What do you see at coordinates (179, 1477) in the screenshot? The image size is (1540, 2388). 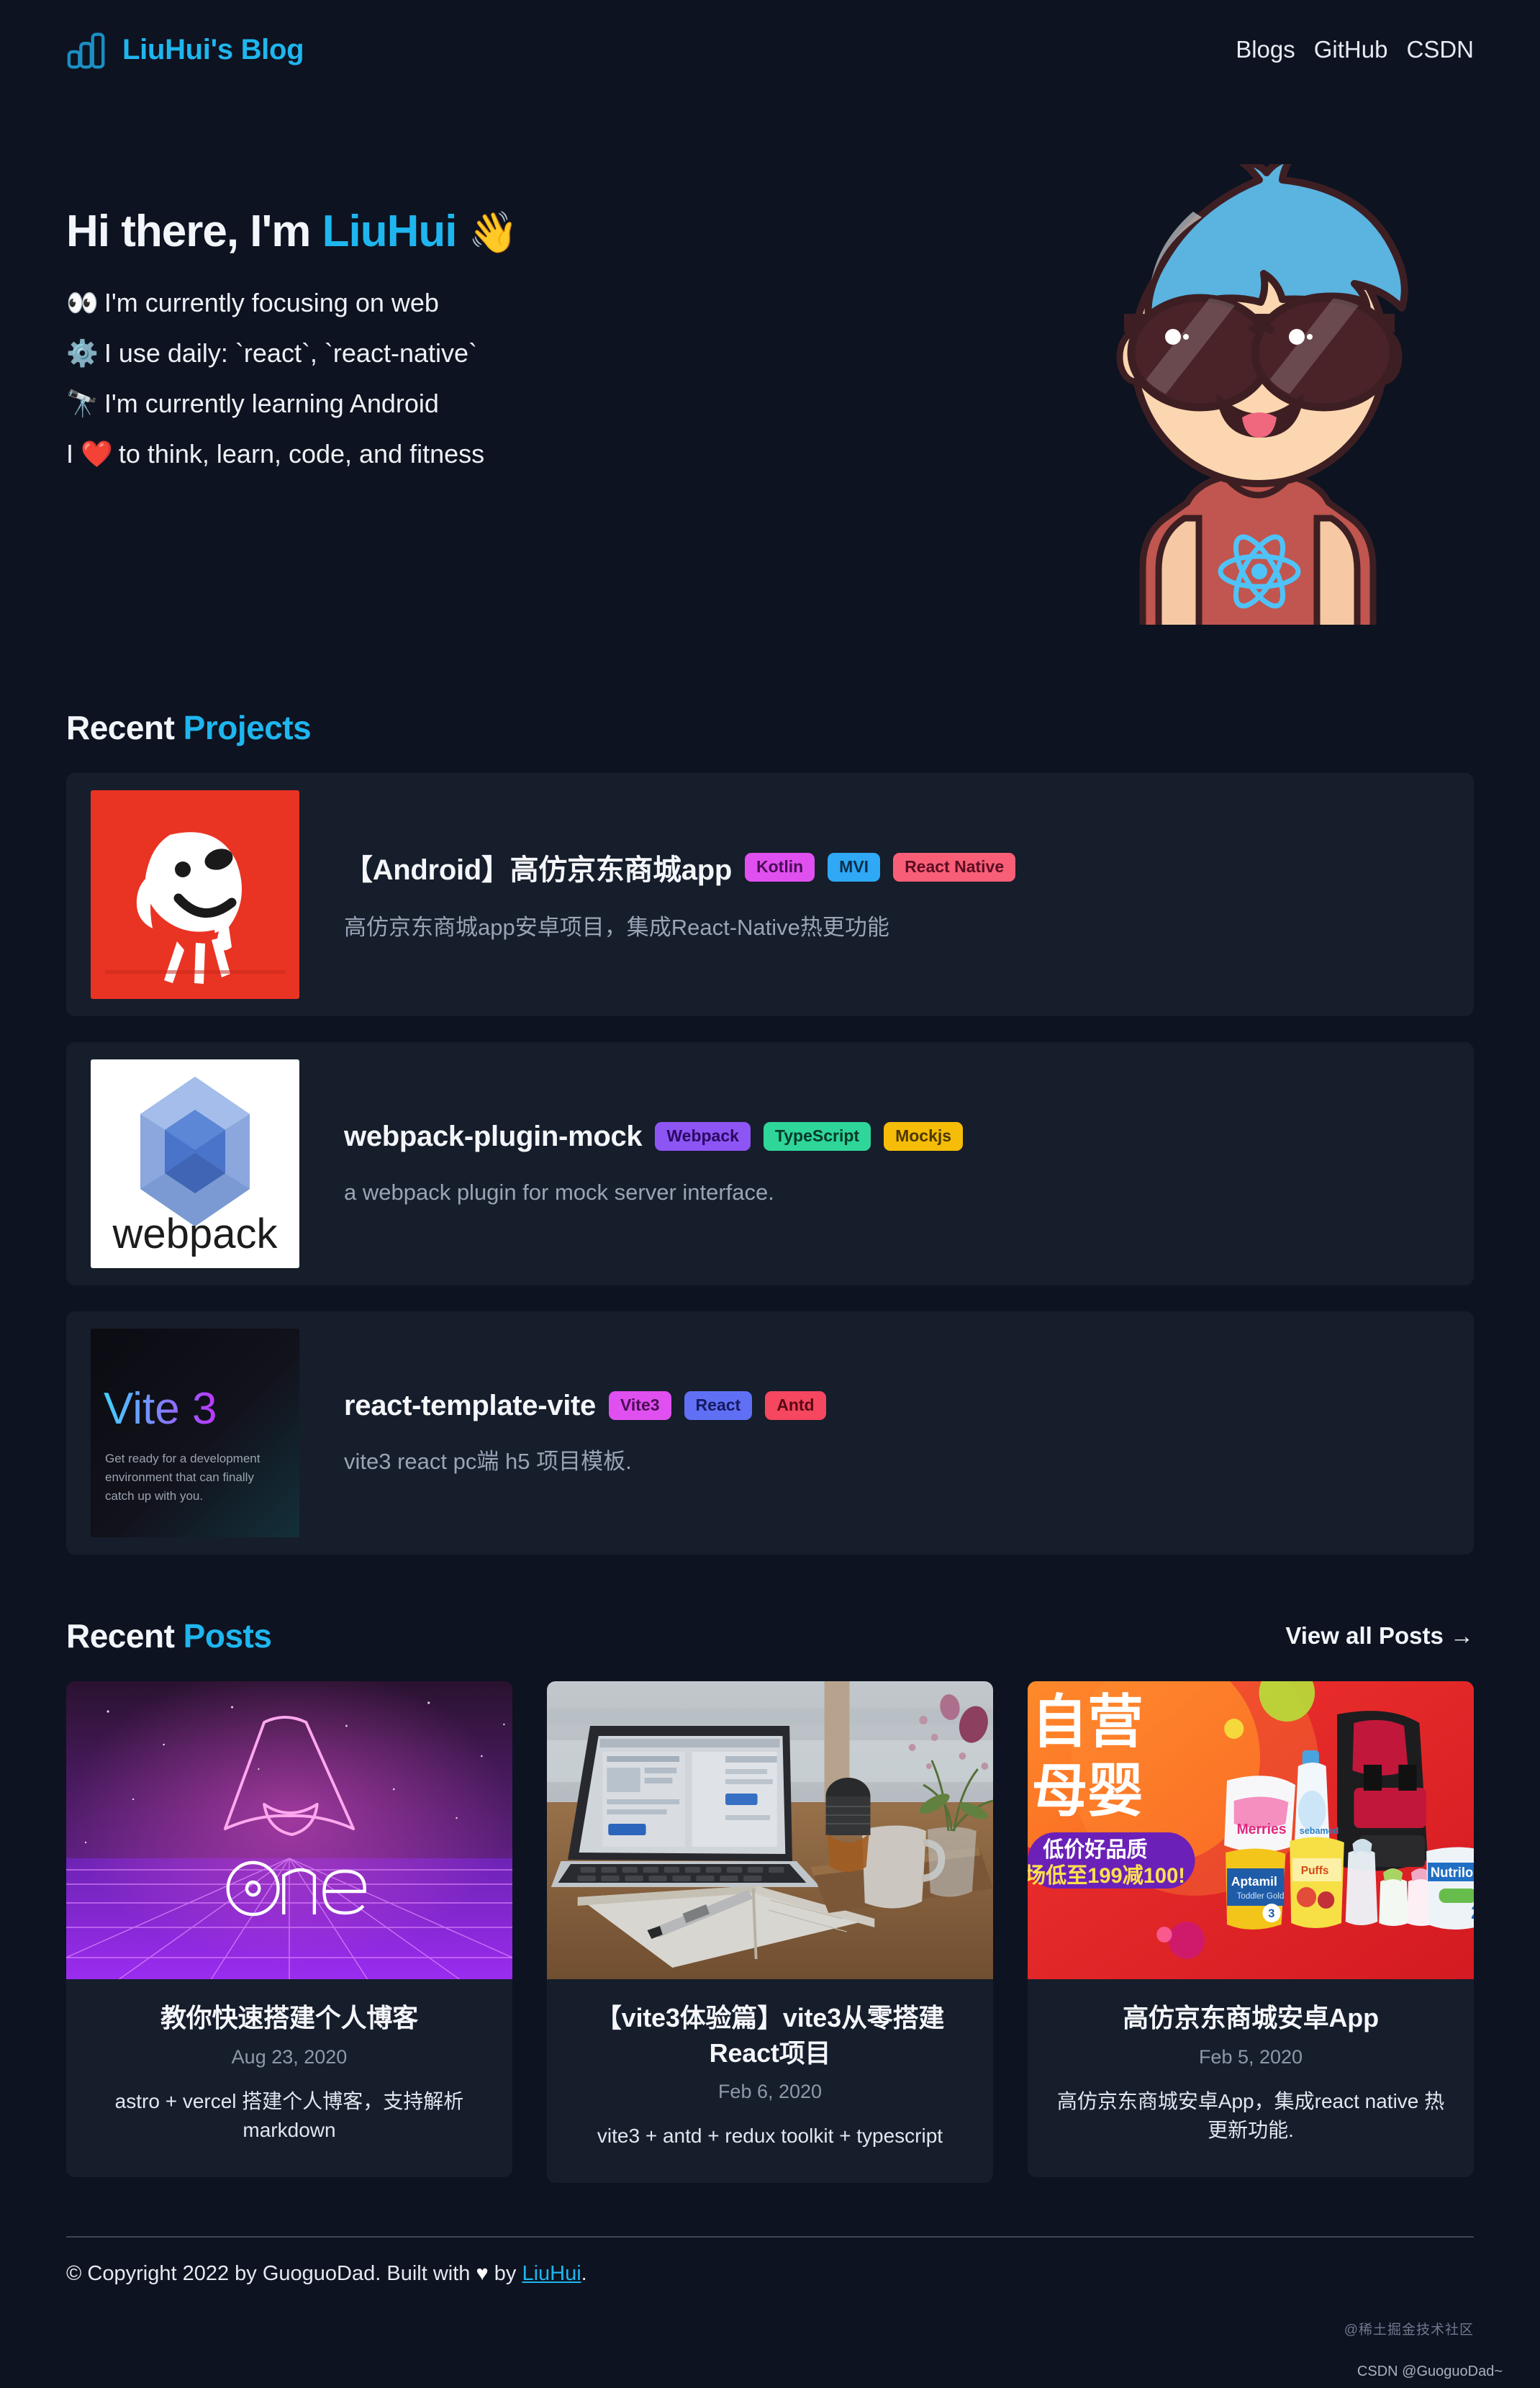 I see `svg-text: environment that can finally` at bounding box center [179, 1477].